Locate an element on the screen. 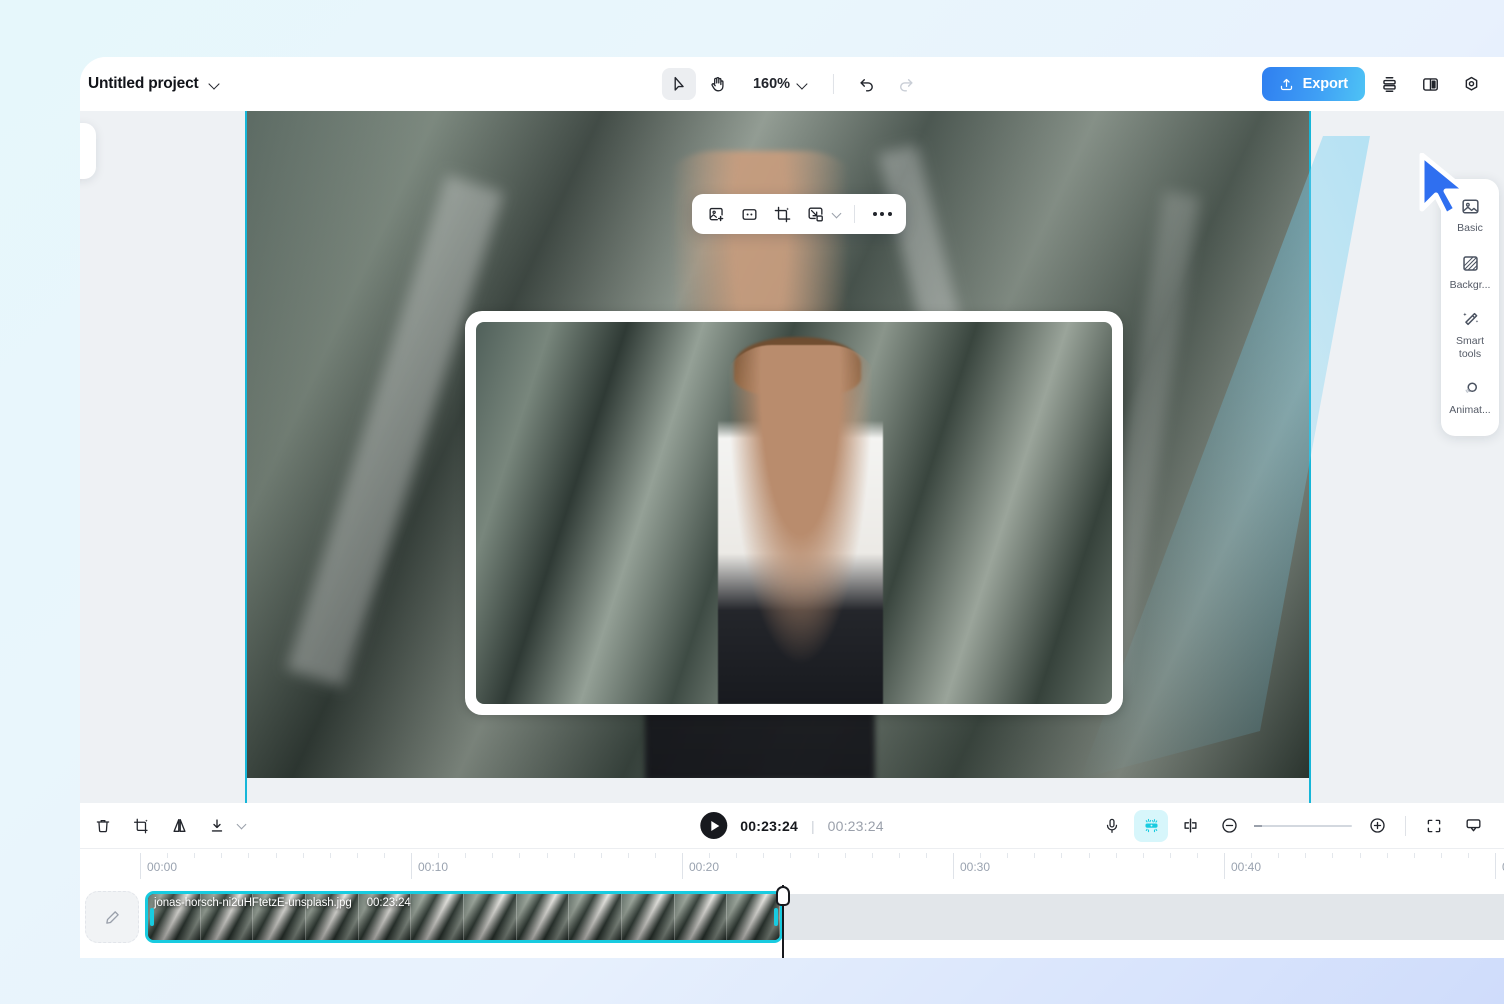  split-icon is located at coordinates (1190, 825).